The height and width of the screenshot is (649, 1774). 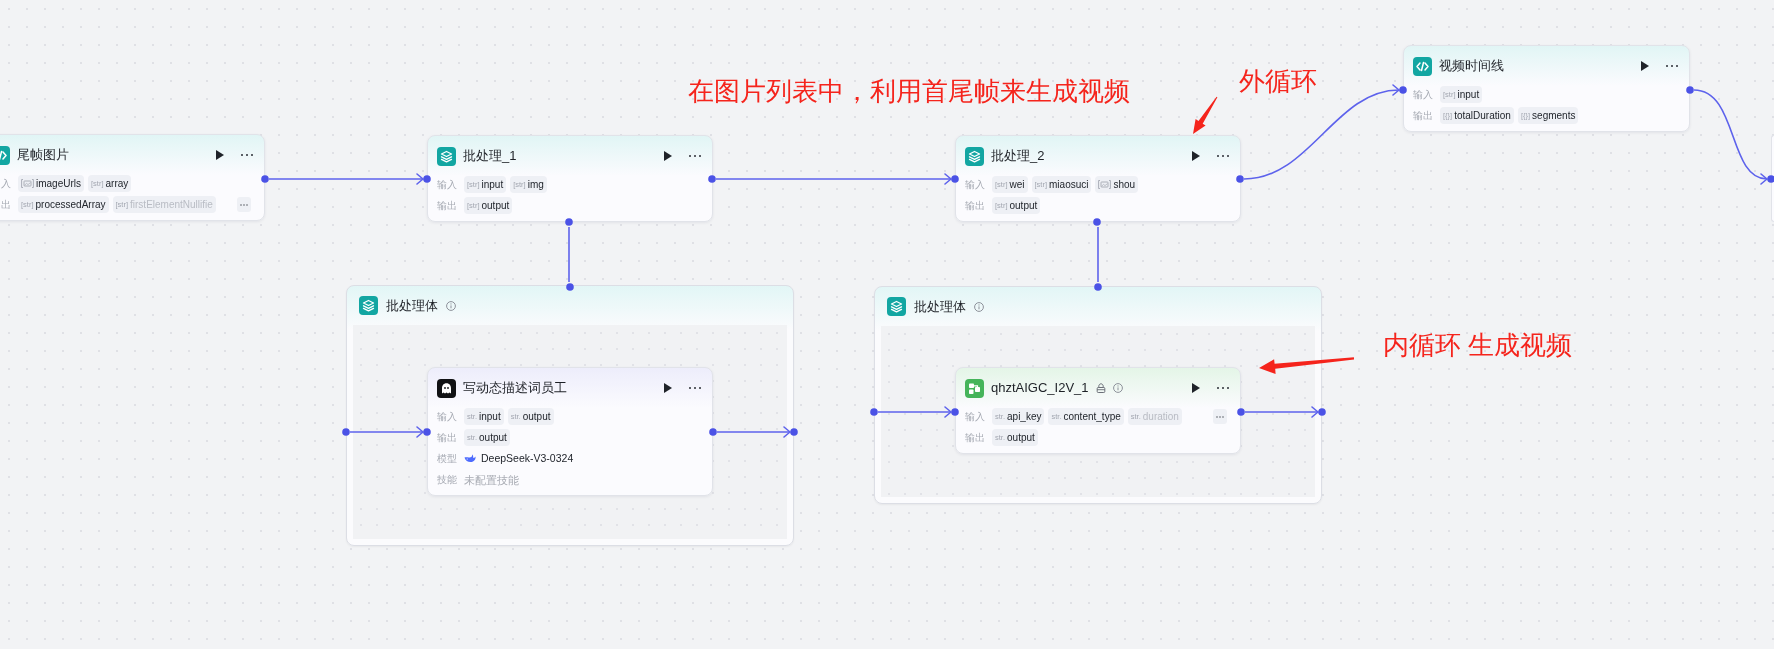 What do you see at coordinates (70, 204) in the screenshot?
I see `parameter-name: processedArray` at bounding box center [70, 204].